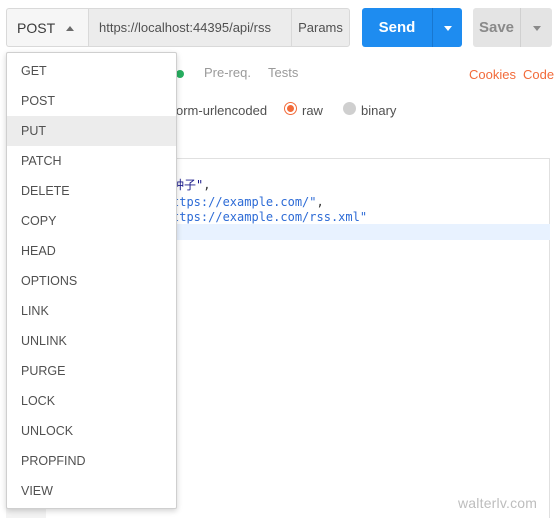 This screenshot has width=558, height=518. Describe the element at coordinates (498, 503) in the screenshot. I see `watermark: walterlv.com` at that location.